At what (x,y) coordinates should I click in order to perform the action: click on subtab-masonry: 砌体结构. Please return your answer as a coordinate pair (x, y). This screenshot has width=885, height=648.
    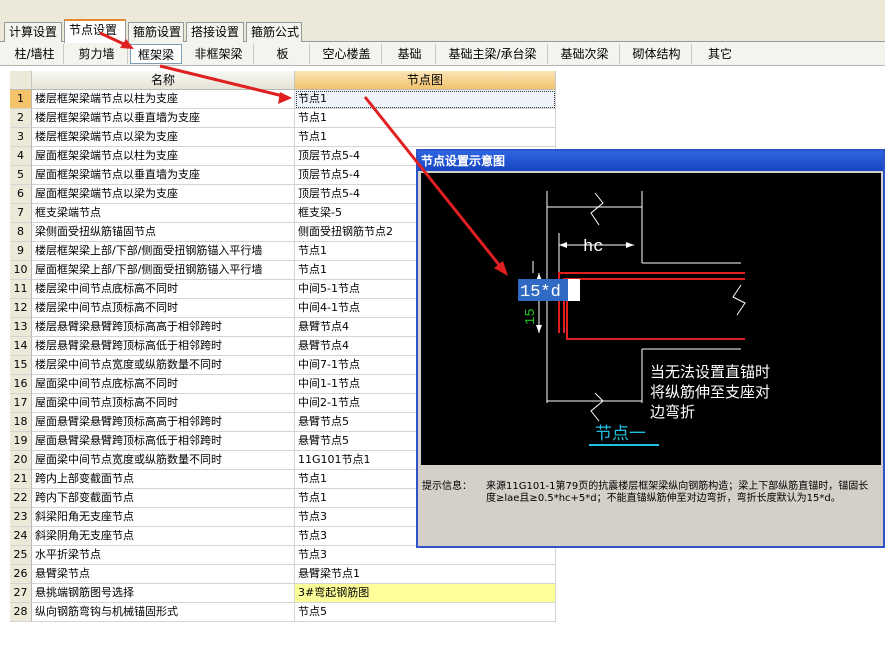
    Looking at the image, I should click on (657, 54).